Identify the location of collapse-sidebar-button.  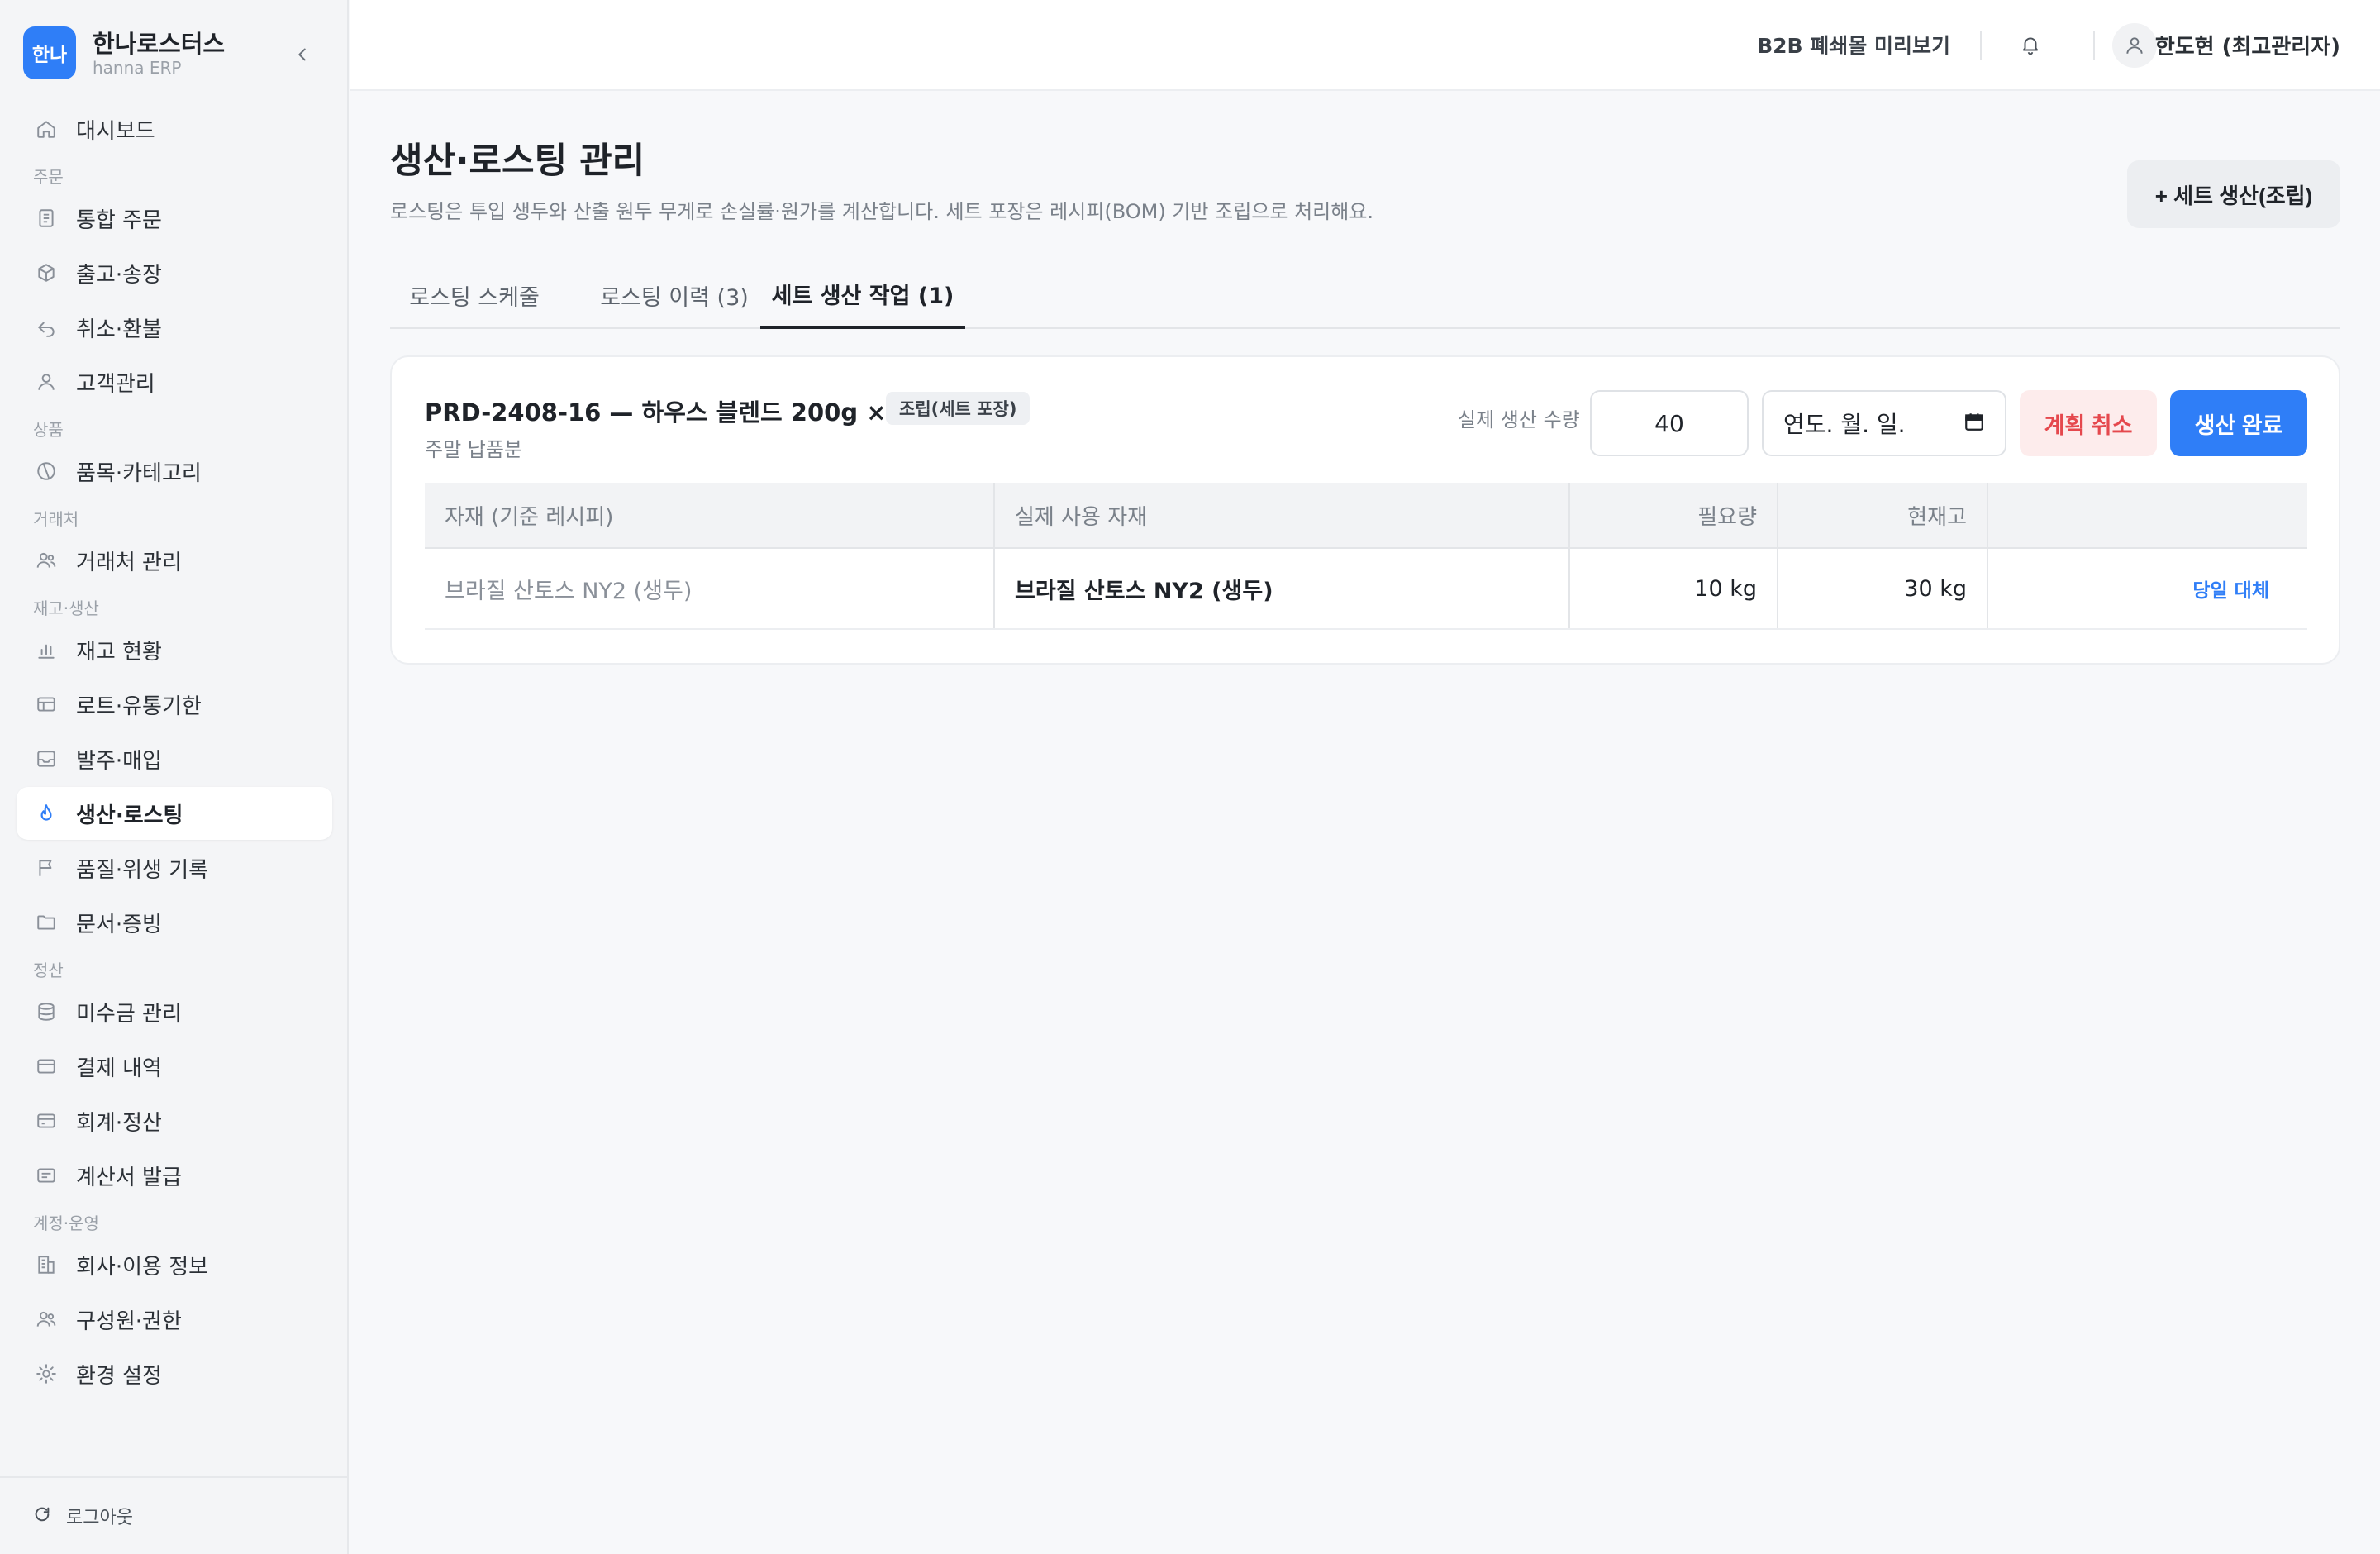
(302, 54).